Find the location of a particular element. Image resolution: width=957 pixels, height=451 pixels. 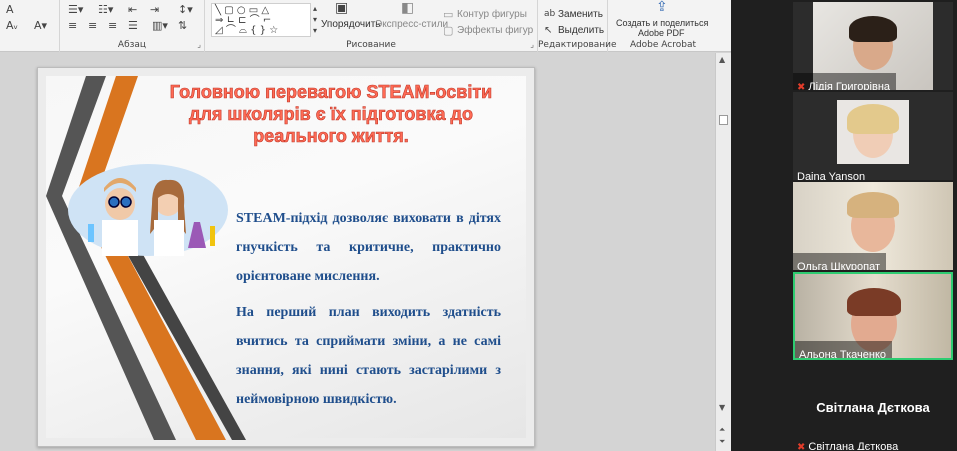

ribbon-group-paragraph: ☰▾ ☷▾ ⇤ ⇥ ↕▾ ≡ ≡ ≡ ☰ ▥▾ ⇅ ⌟ Абзац is located at coordinates (132, 26).